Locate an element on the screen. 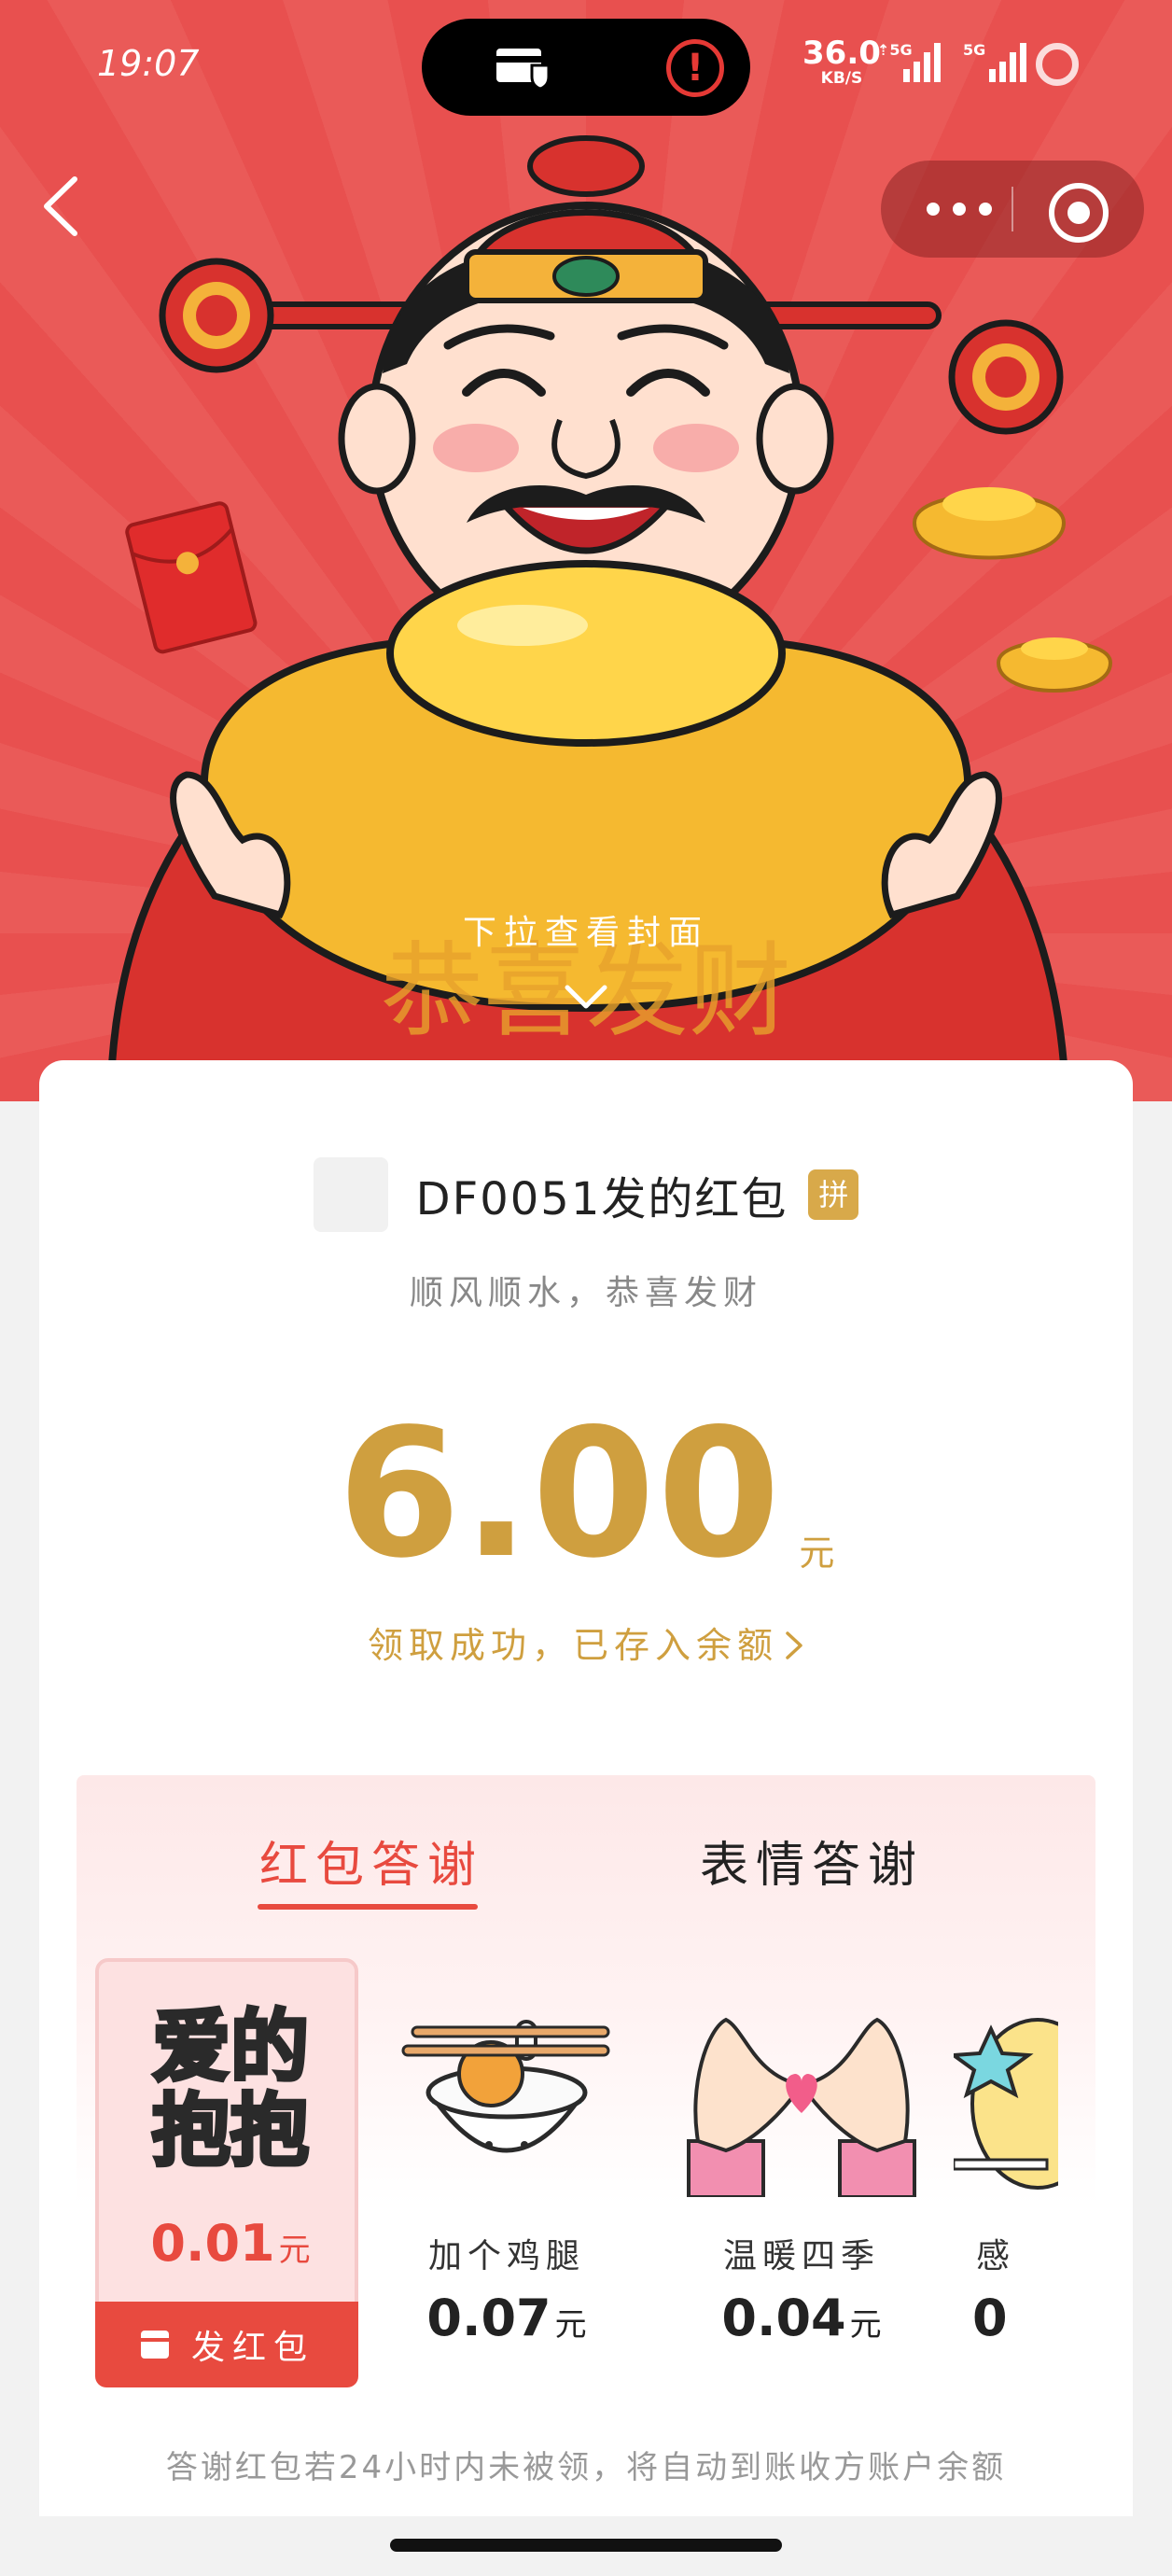  send-red-envelope-button: 发红包 is located at coordinates (226, 2344).